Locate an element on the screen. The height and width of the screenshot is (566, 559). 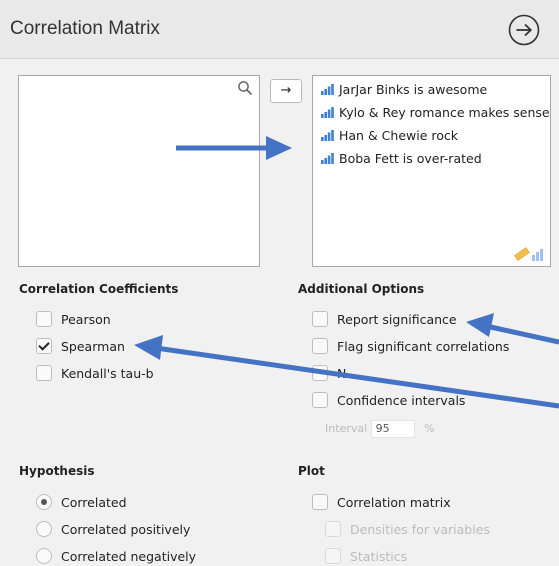
flag-significant-checkbox: Flag significant correlations is located at coordinates (410, 347).